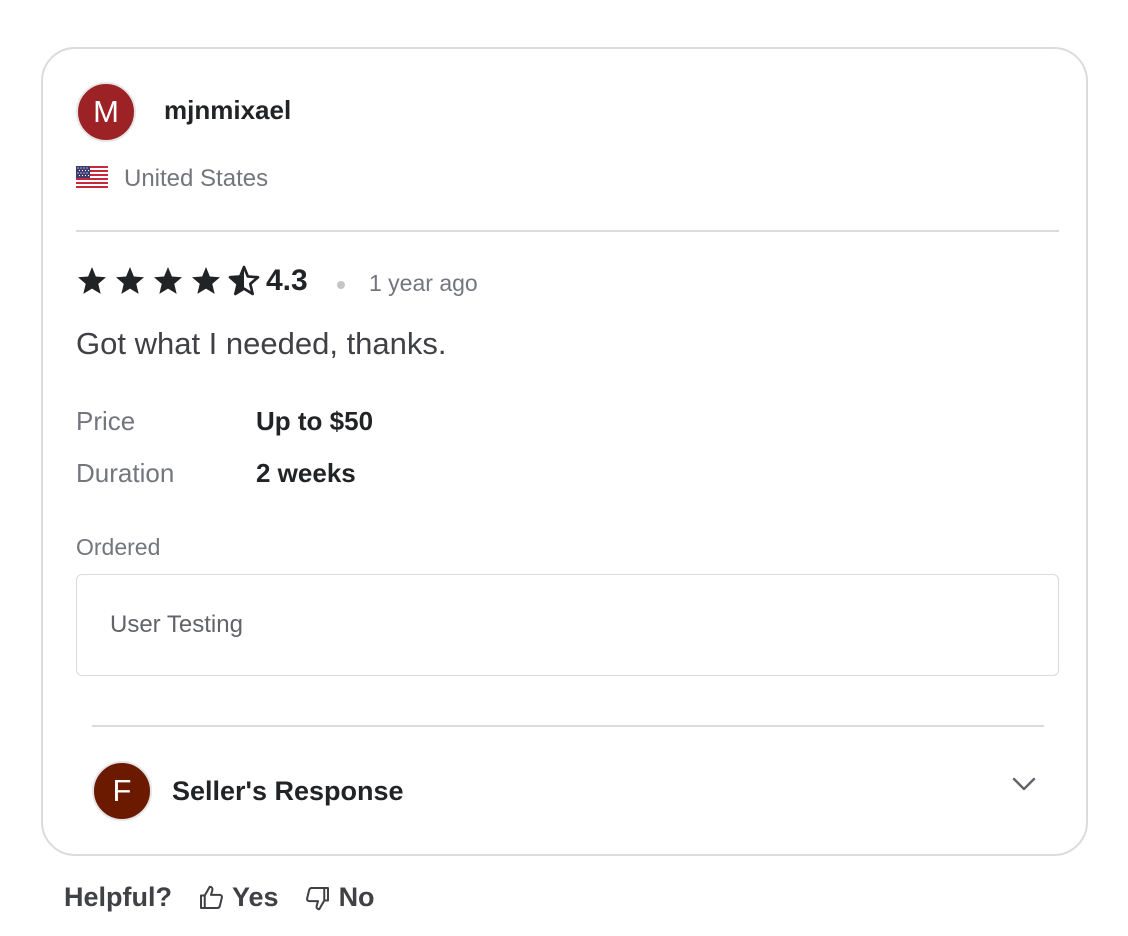  I want to click on reviewer-avatar-letter: M, so click(106, 111).